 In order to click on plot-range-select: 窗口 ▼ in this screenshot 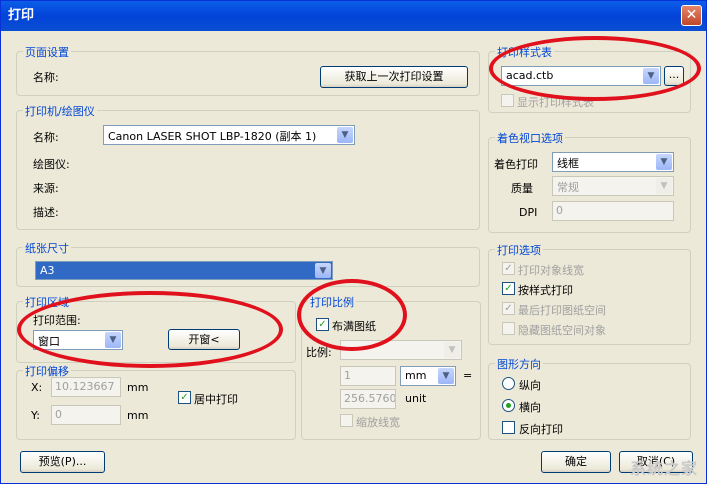, I will do `click(78, 340)`.